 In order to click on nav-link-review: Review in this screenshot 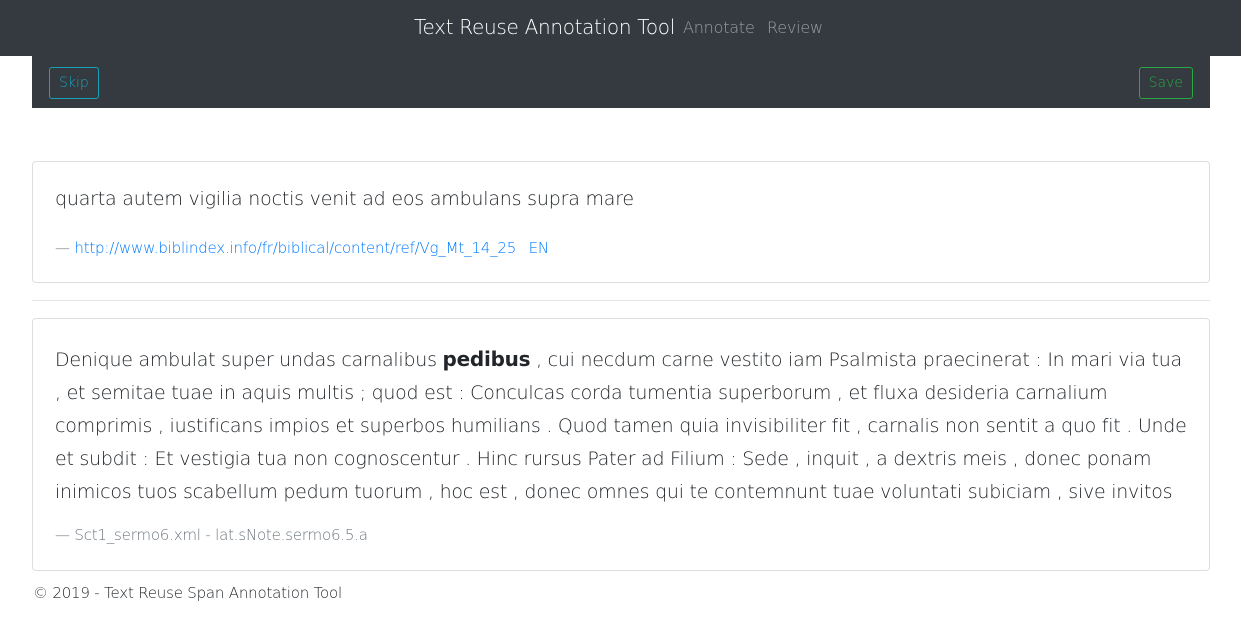, I will do `click(795, 27)`.